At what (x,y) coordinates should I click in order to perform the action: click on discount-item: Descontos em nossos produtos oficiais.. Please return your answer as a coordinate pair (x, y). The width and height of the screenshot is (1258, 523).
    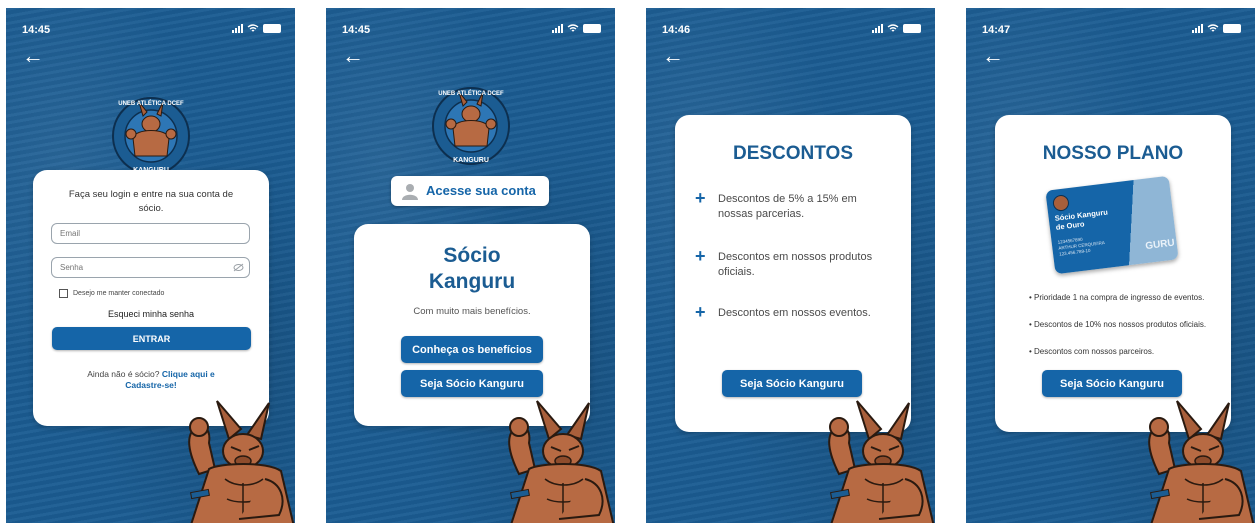
    Looking at the image, I should click on (795, 264).